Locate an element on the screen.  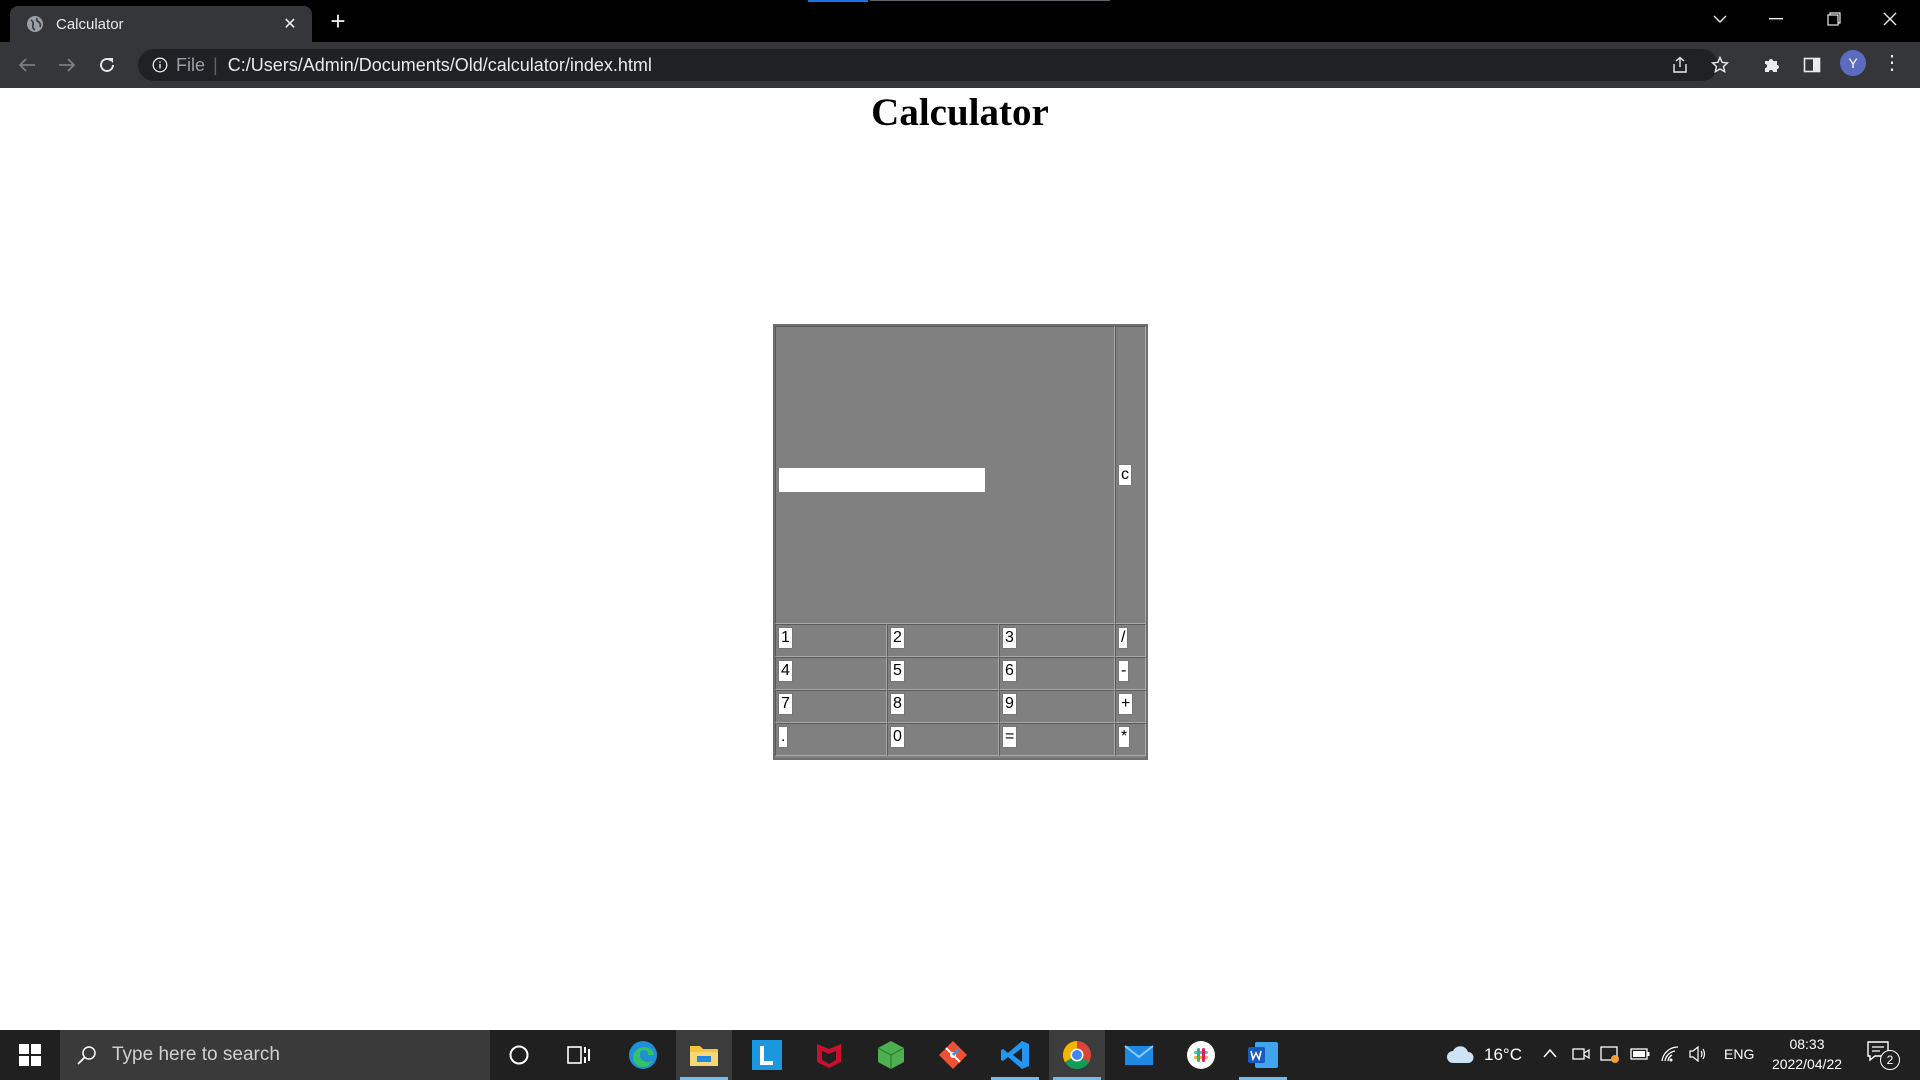
mcafee-icon is located at coordinates (829, 1055).